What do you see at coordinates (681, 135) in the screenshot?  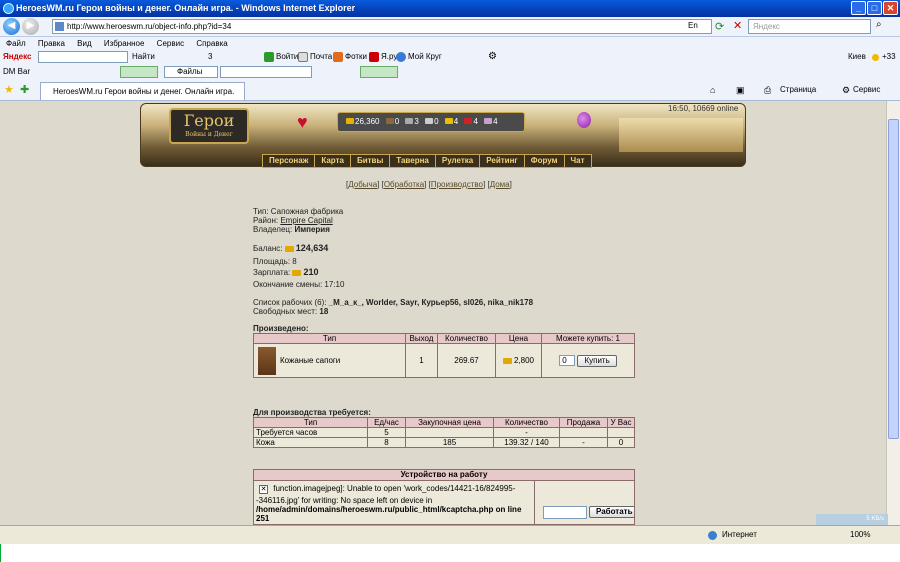 I see `castle-image` at bounding box center [681, 135].